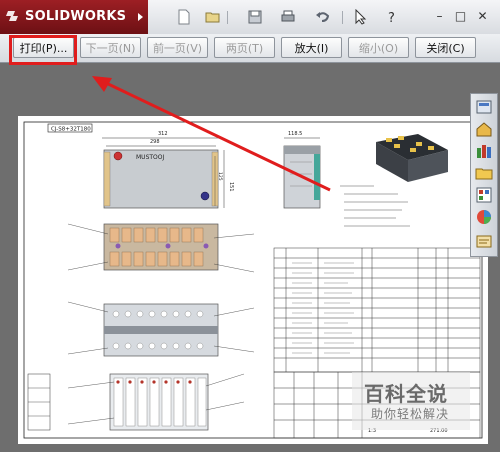 The height and width of the screenshot is (452, 500). Describe the element at coordinates (12, 16) in the screenshot. I see `solidworks-logo-icon` at that location.